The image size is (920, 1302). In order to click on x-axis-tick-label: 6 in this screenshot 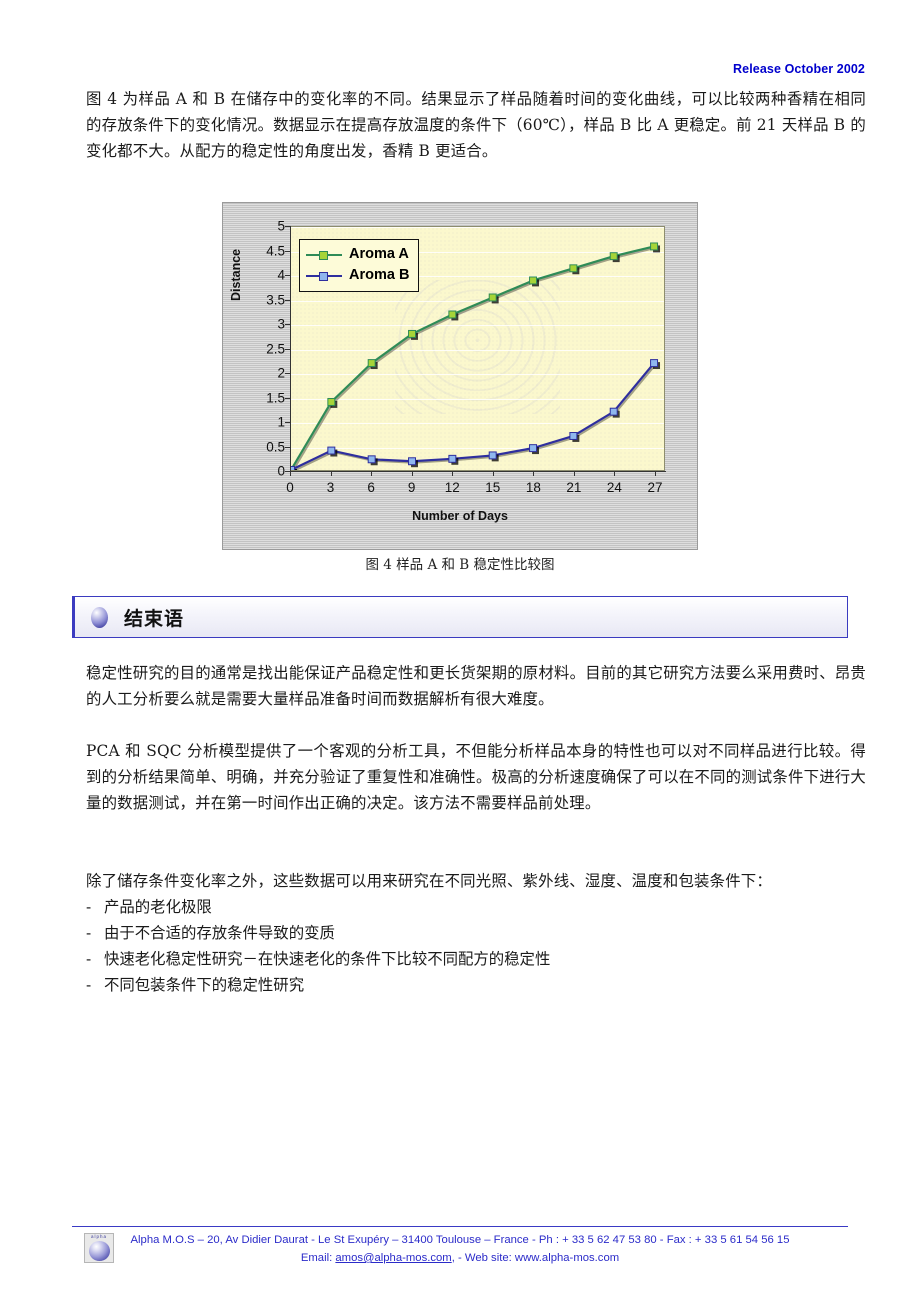, I will do `click(371, 487)`.